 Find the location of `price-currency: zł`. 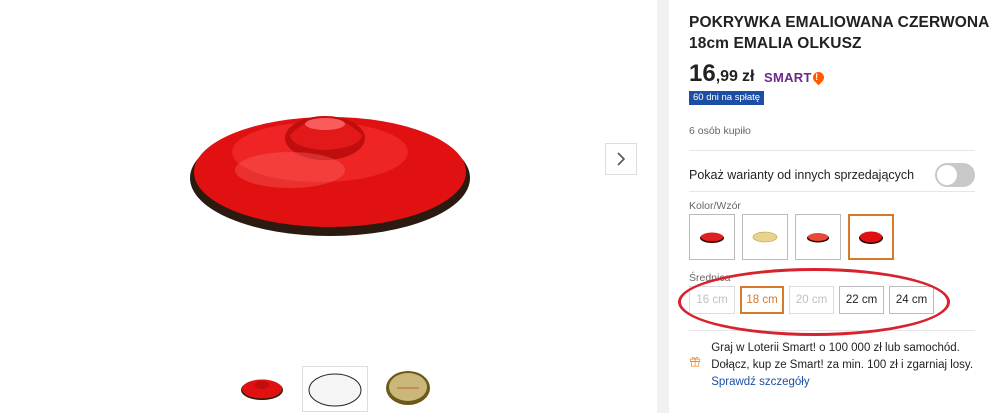

price-currency: zł is located at coordinates (748, 76).